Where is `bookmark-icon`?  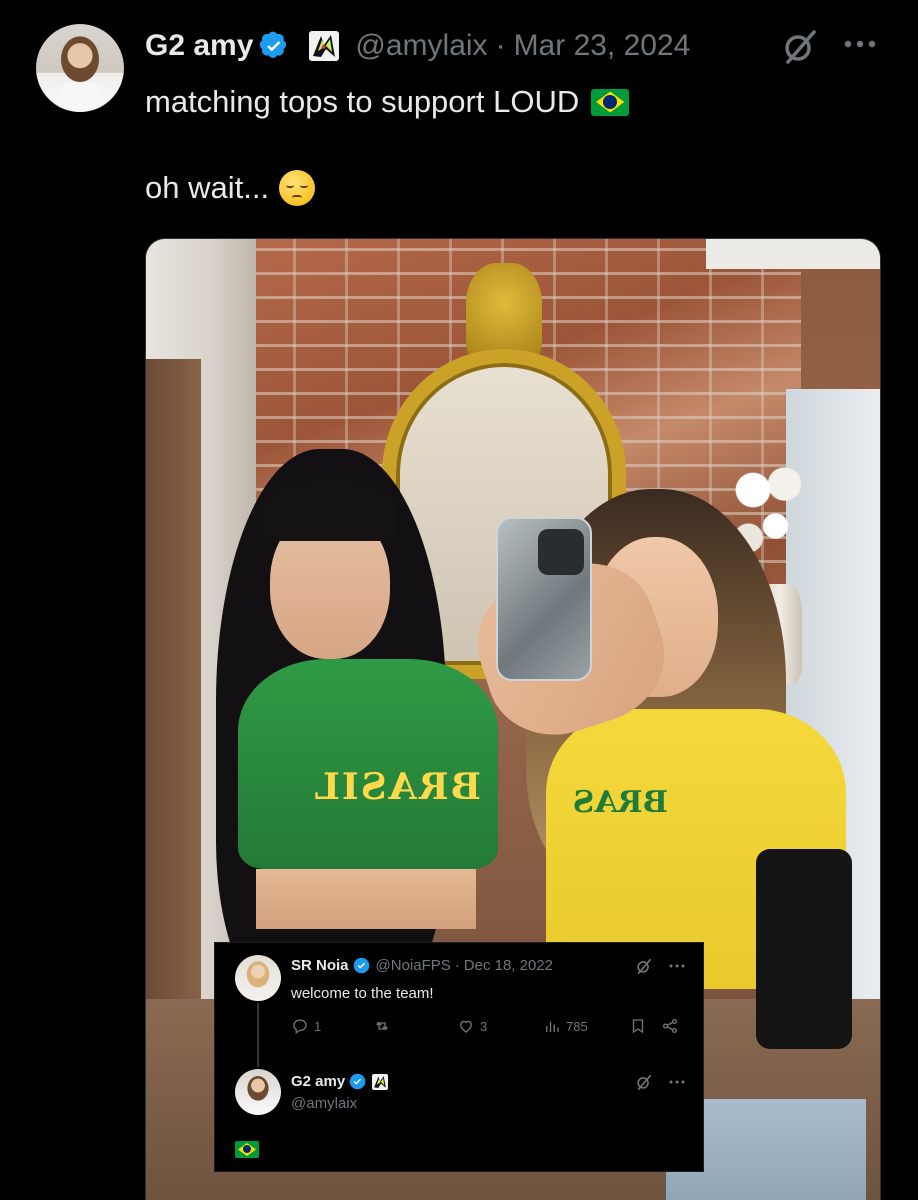 bookmark-icon is located at coordinates (638, 1026).